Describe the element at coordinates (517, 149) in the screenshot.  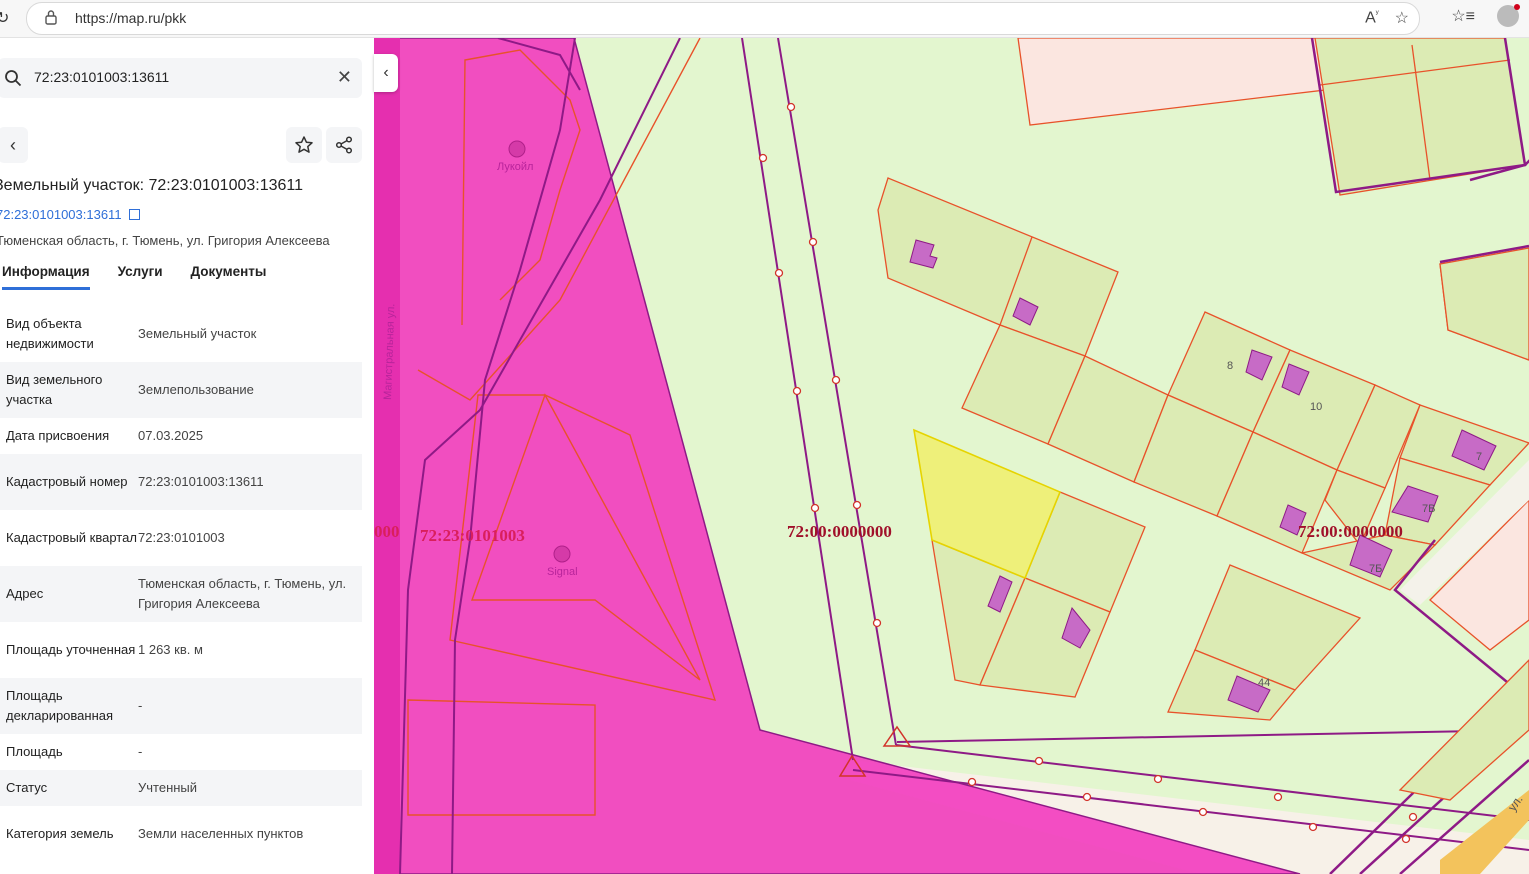
I see `lukoil-poi-icon` at that location.